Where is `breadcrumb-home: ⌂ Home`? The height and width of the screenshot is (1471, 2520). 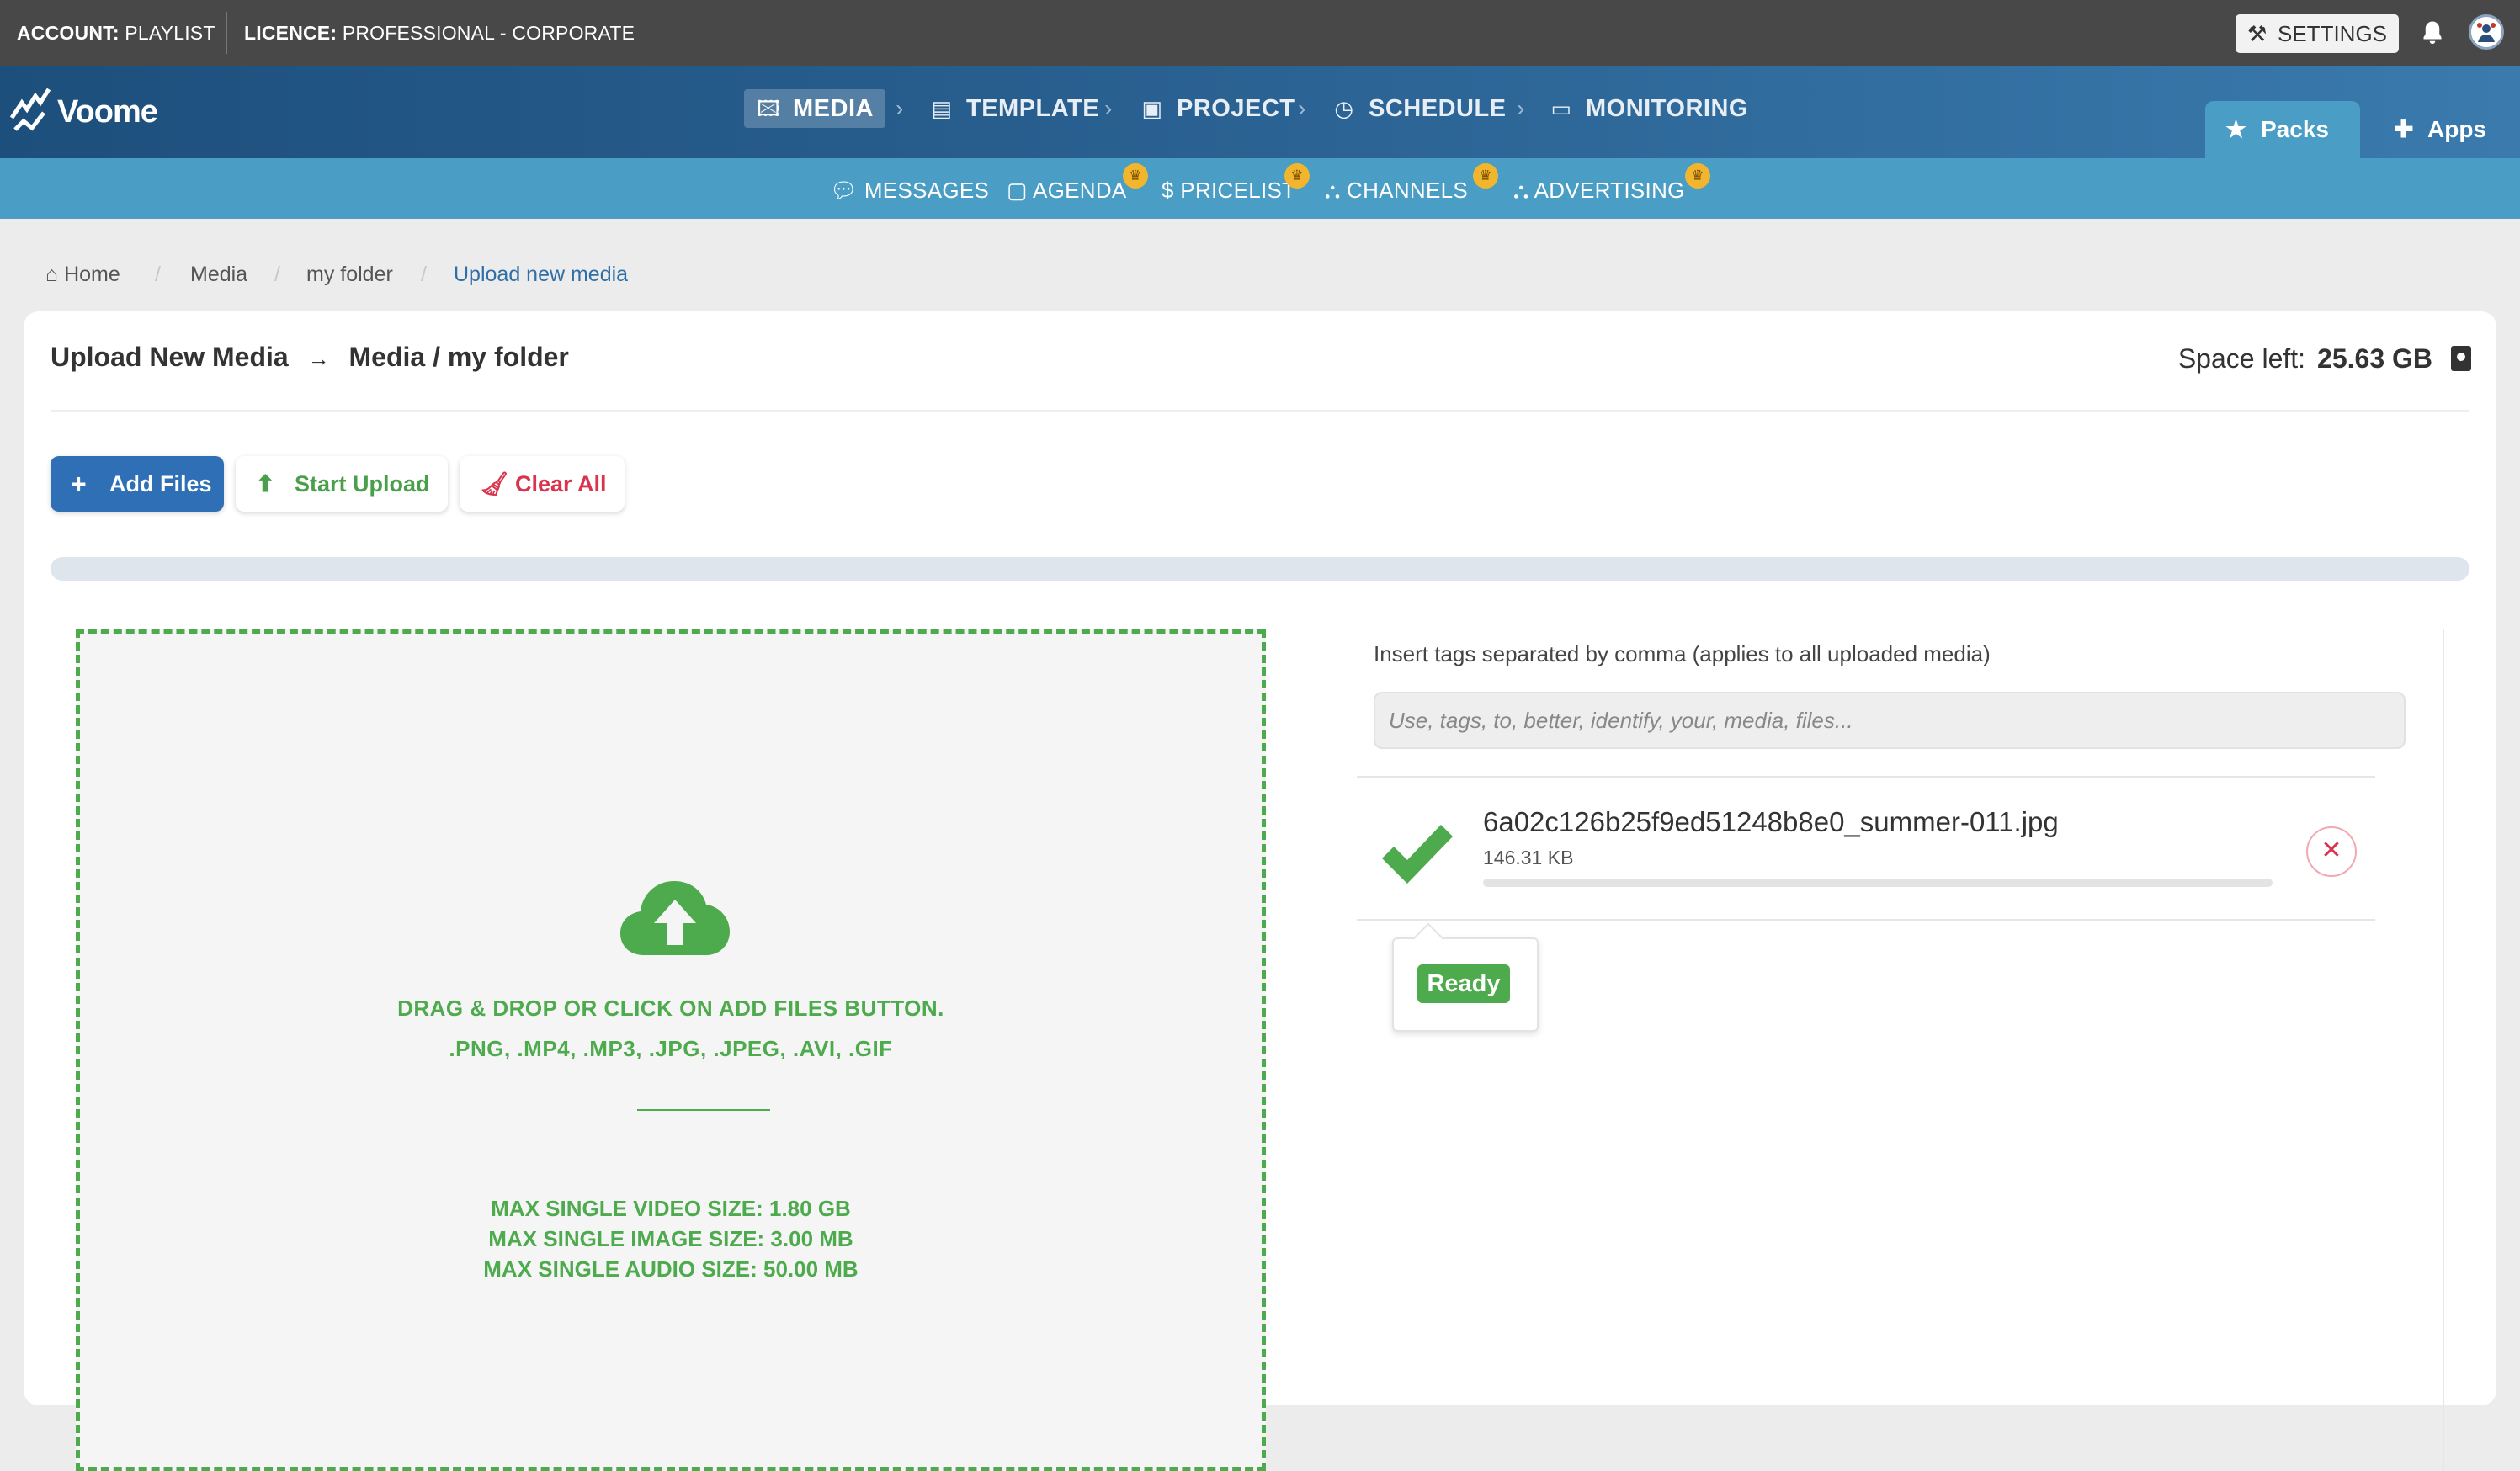 breadcrumb-home: ⌂ Home is located at coordinates (82, 274).